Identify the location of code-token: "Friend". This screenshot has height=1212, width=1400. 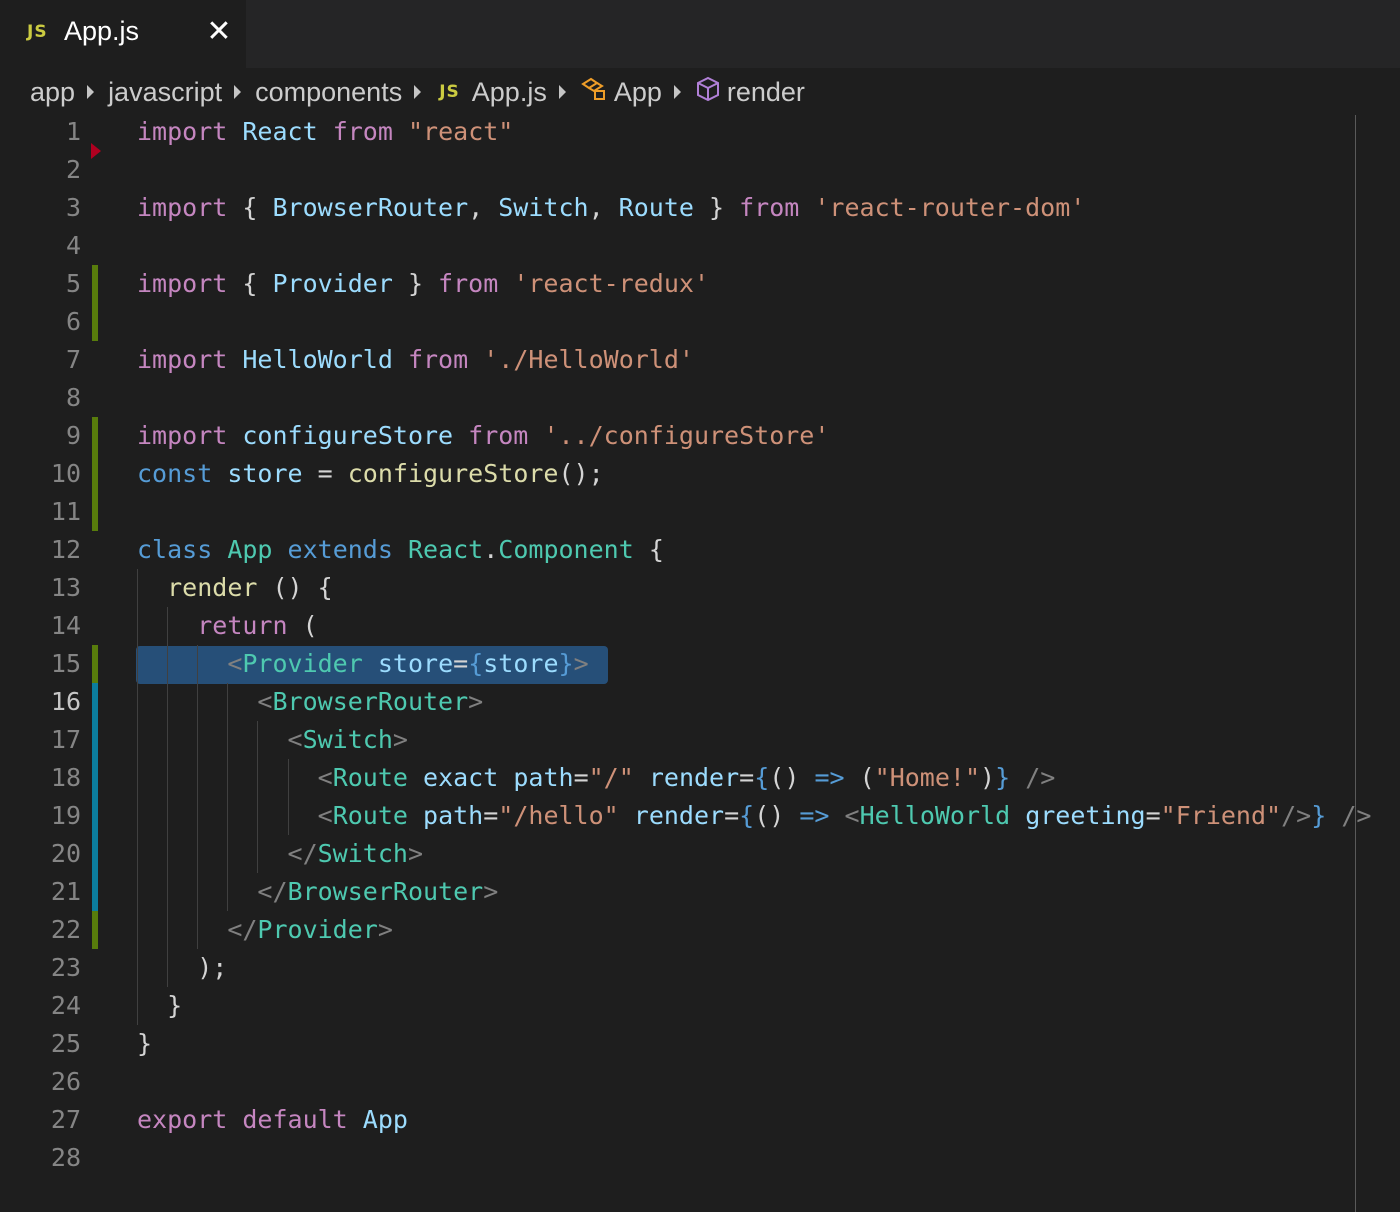
(1221, 815).